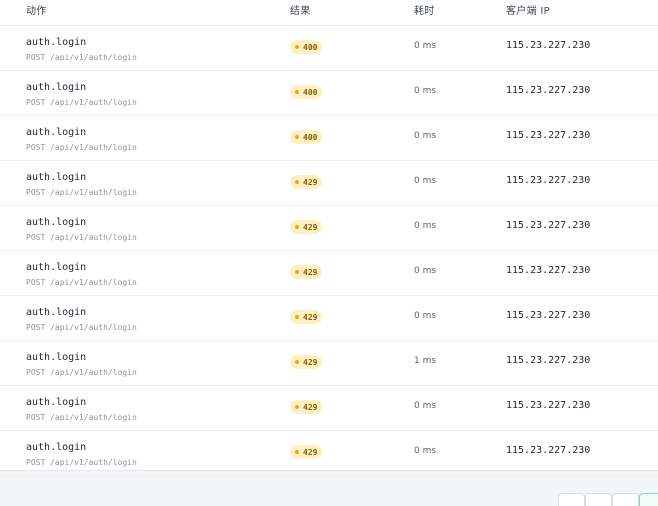  I want to click on header-duration: 耗时, so click(424, 11).